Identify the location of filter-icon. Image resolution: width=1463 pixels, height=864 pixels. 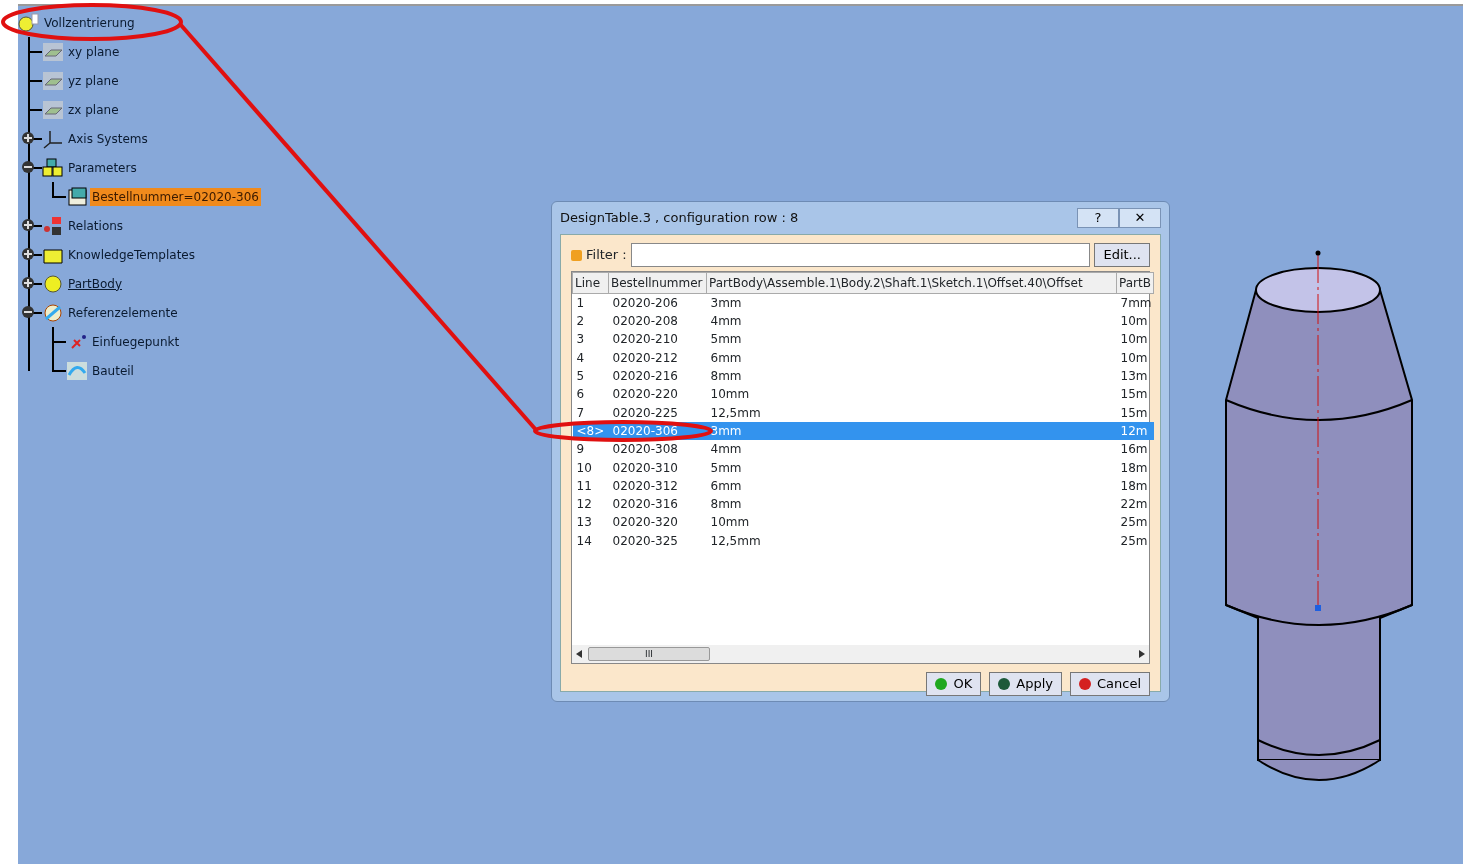
(576, 255).